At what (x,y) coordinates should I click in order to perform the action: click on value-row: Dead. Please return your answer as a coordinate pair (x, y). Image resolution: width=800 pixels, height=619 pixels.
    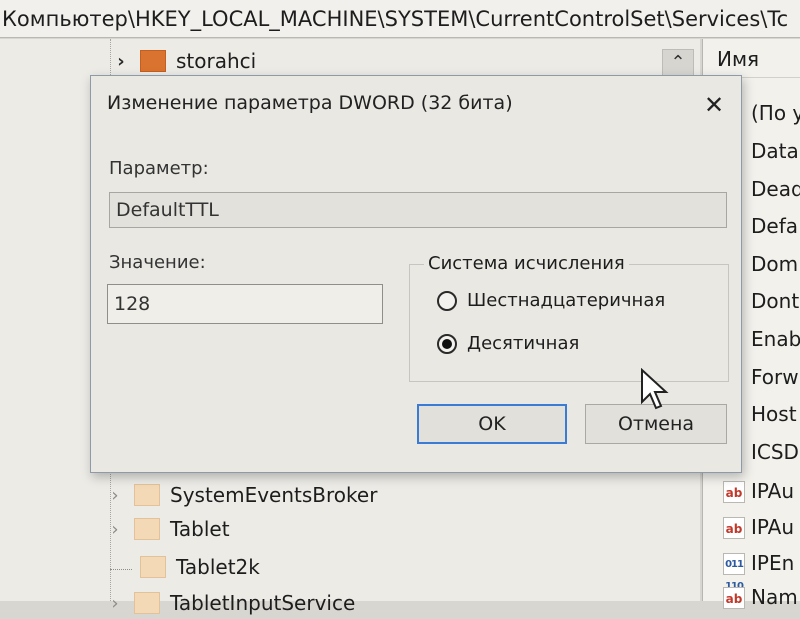
    Looking at the image, I should click on (775, 189).